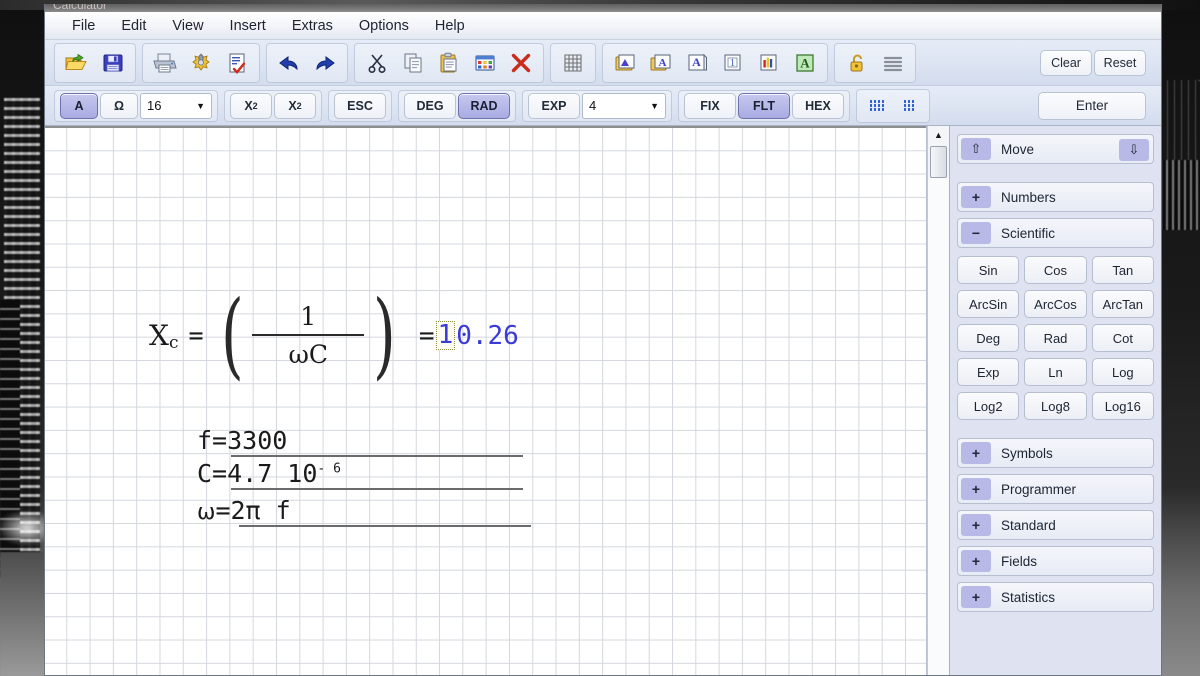  Describe the element at coordinates (360, 441) in the screenshot. I see `f-definition: f=3300` at that location.